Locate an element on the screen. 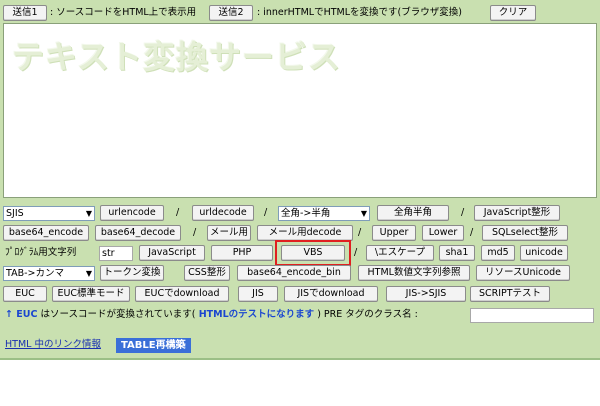 This screenshot has height=406, width=600. lower-button: Lower is located at coordinates (443, 233).